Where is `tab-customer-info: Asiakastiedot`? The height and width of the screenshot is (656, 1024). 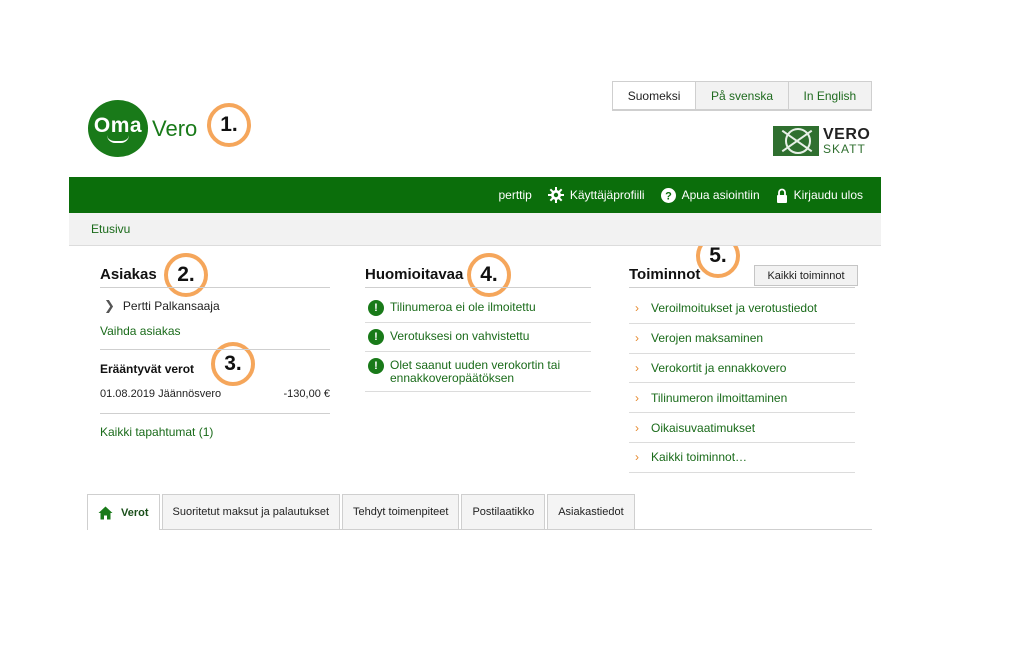
tab-customer-info: Asiakastiedot is located at coordinates (591, 511).